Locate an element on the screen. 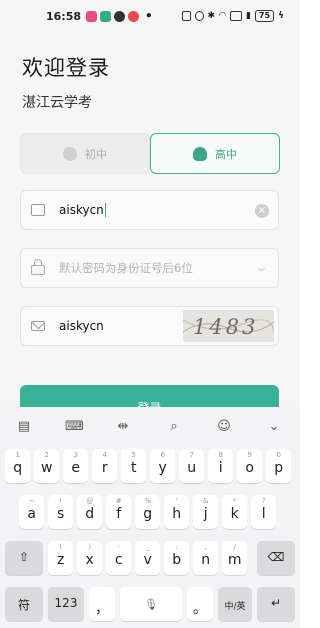 The height and width of the screenshot is (628, 320). tree-icon is located at coordinates (200, 153).